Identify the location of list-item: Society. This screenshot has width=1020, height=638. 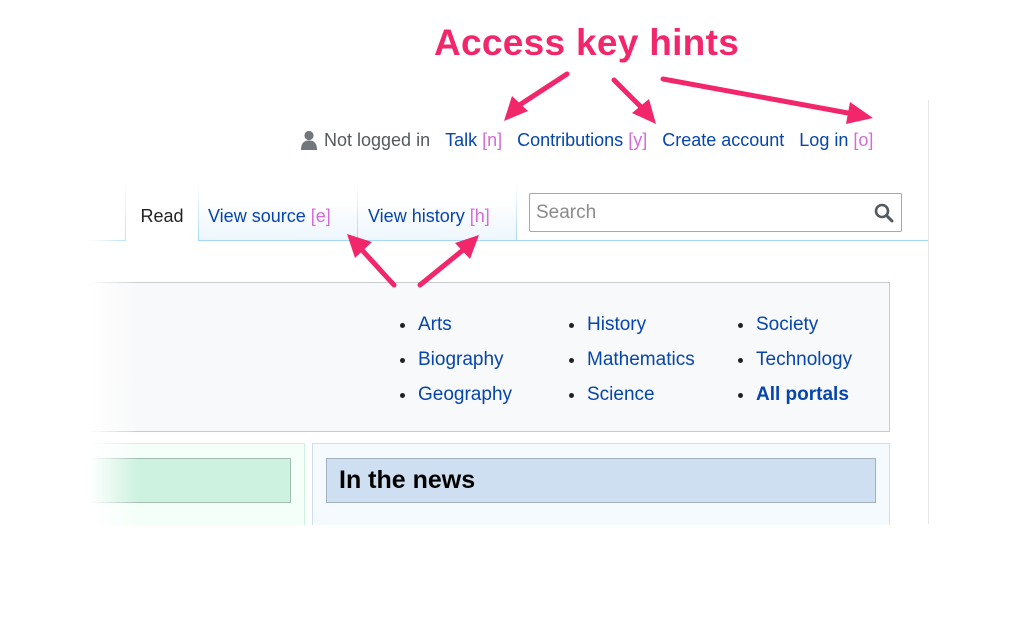
(794, 329).